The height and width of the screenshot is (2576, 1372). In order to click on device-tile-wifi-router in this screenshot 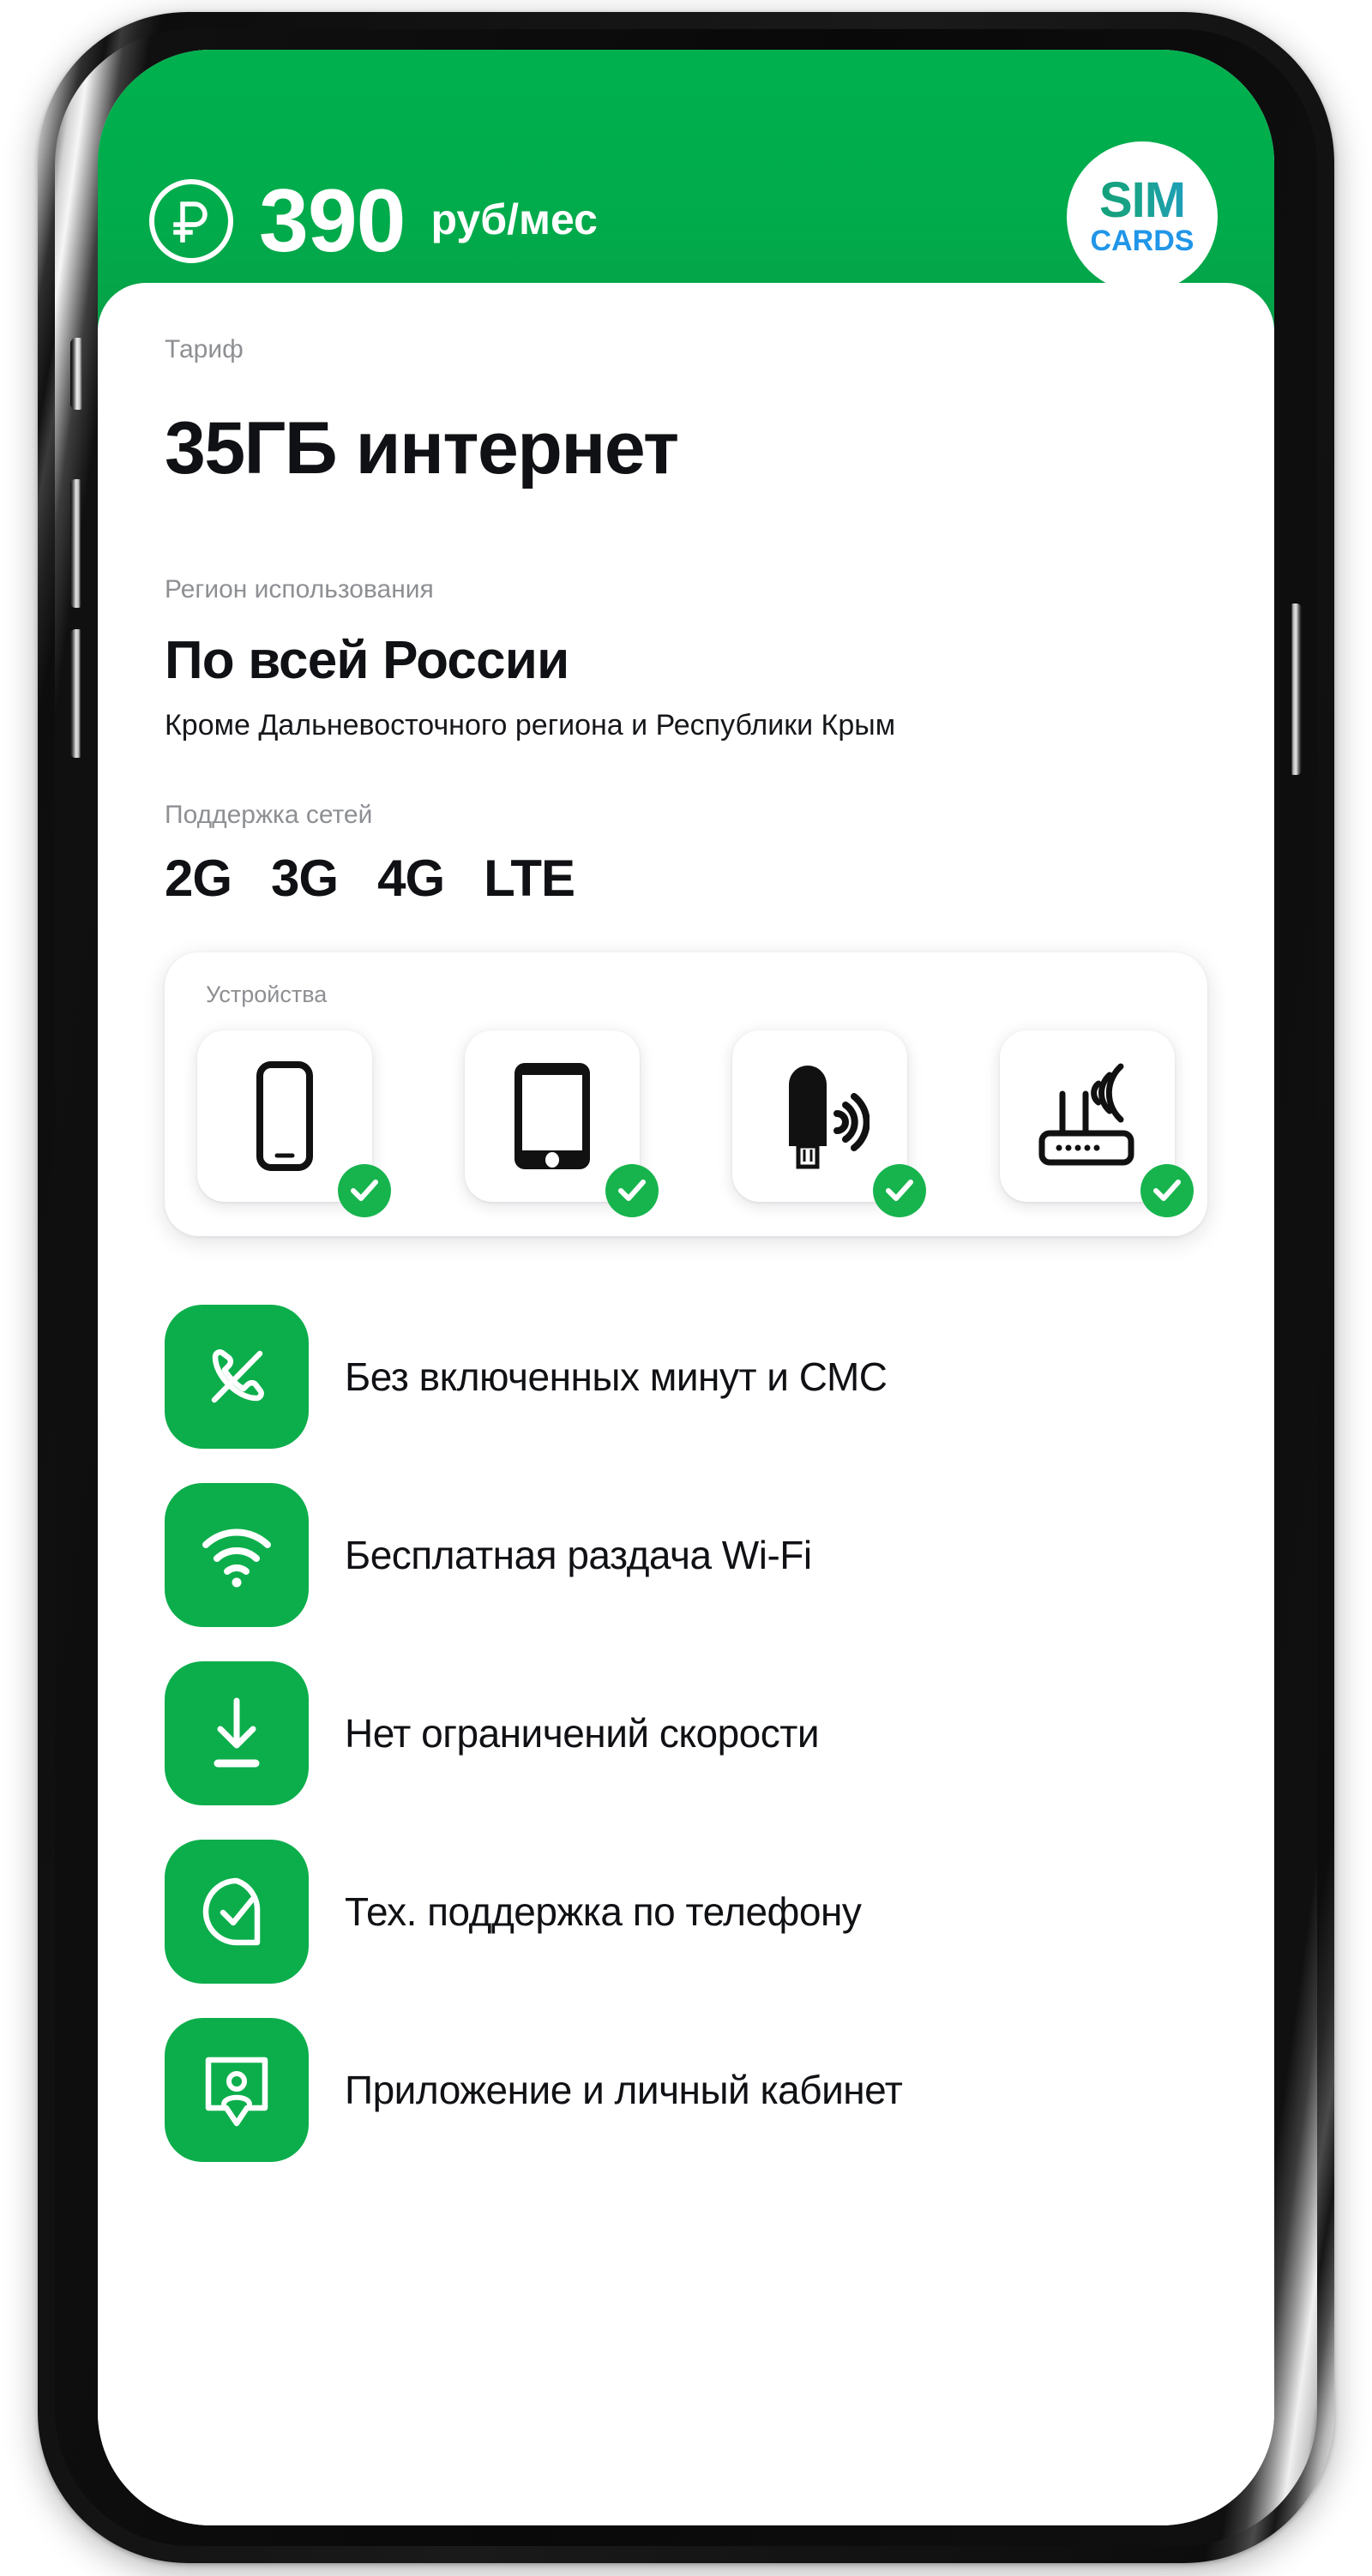, I will do `click(1097, 1124)`.